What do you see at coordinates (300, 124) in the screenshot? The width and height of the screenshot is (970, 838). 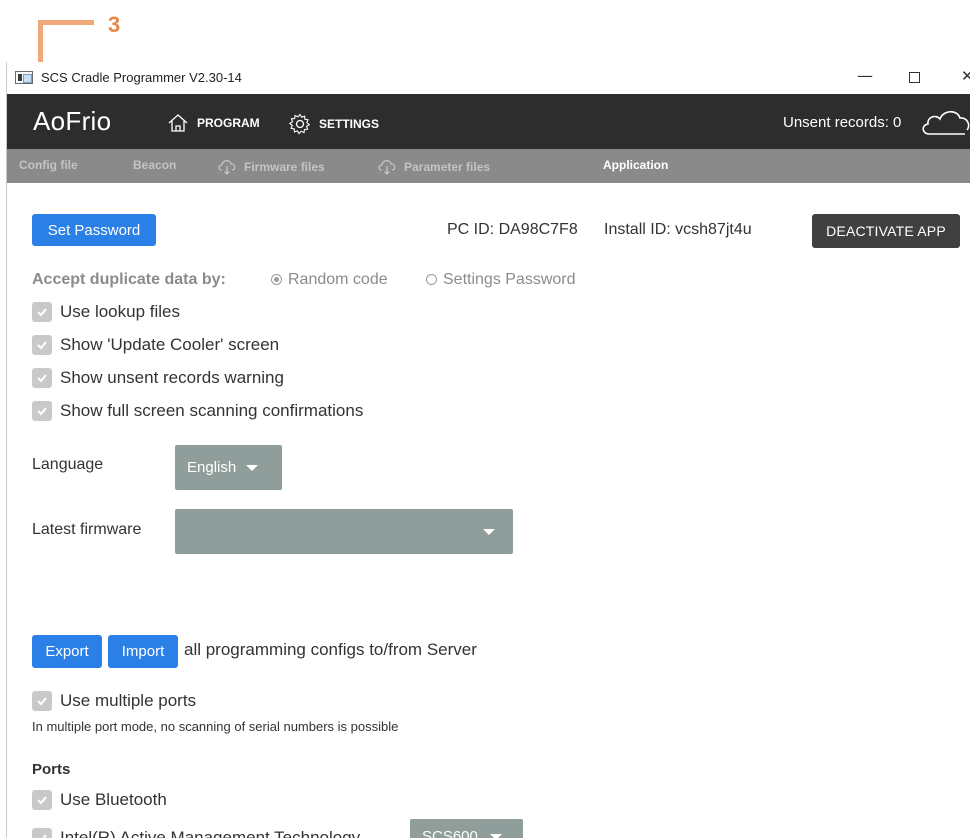 I see `gear-icon` at bounding box center [300, 124].